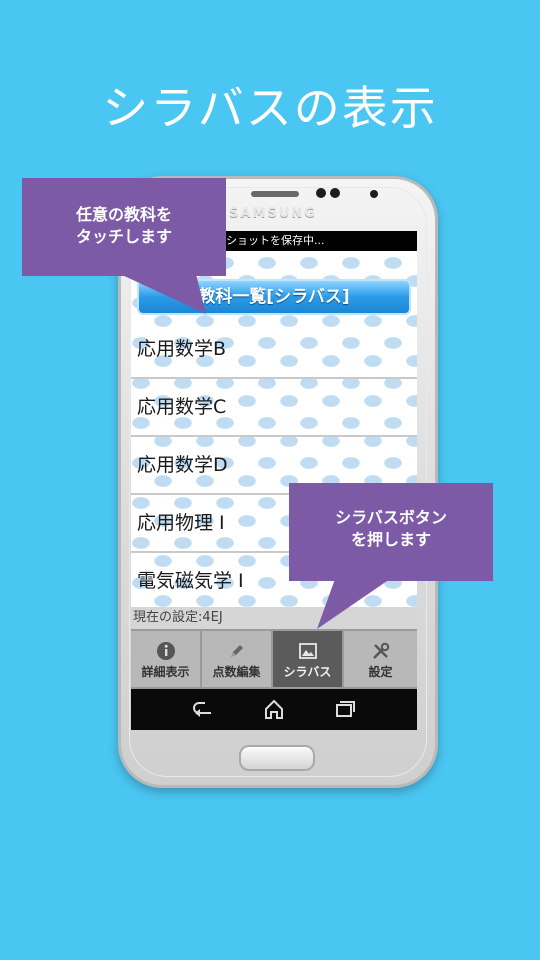  What do you see at coordinates (165, 651) in the screenshot?
I see `info-icon` at bounding box center [165, 651].